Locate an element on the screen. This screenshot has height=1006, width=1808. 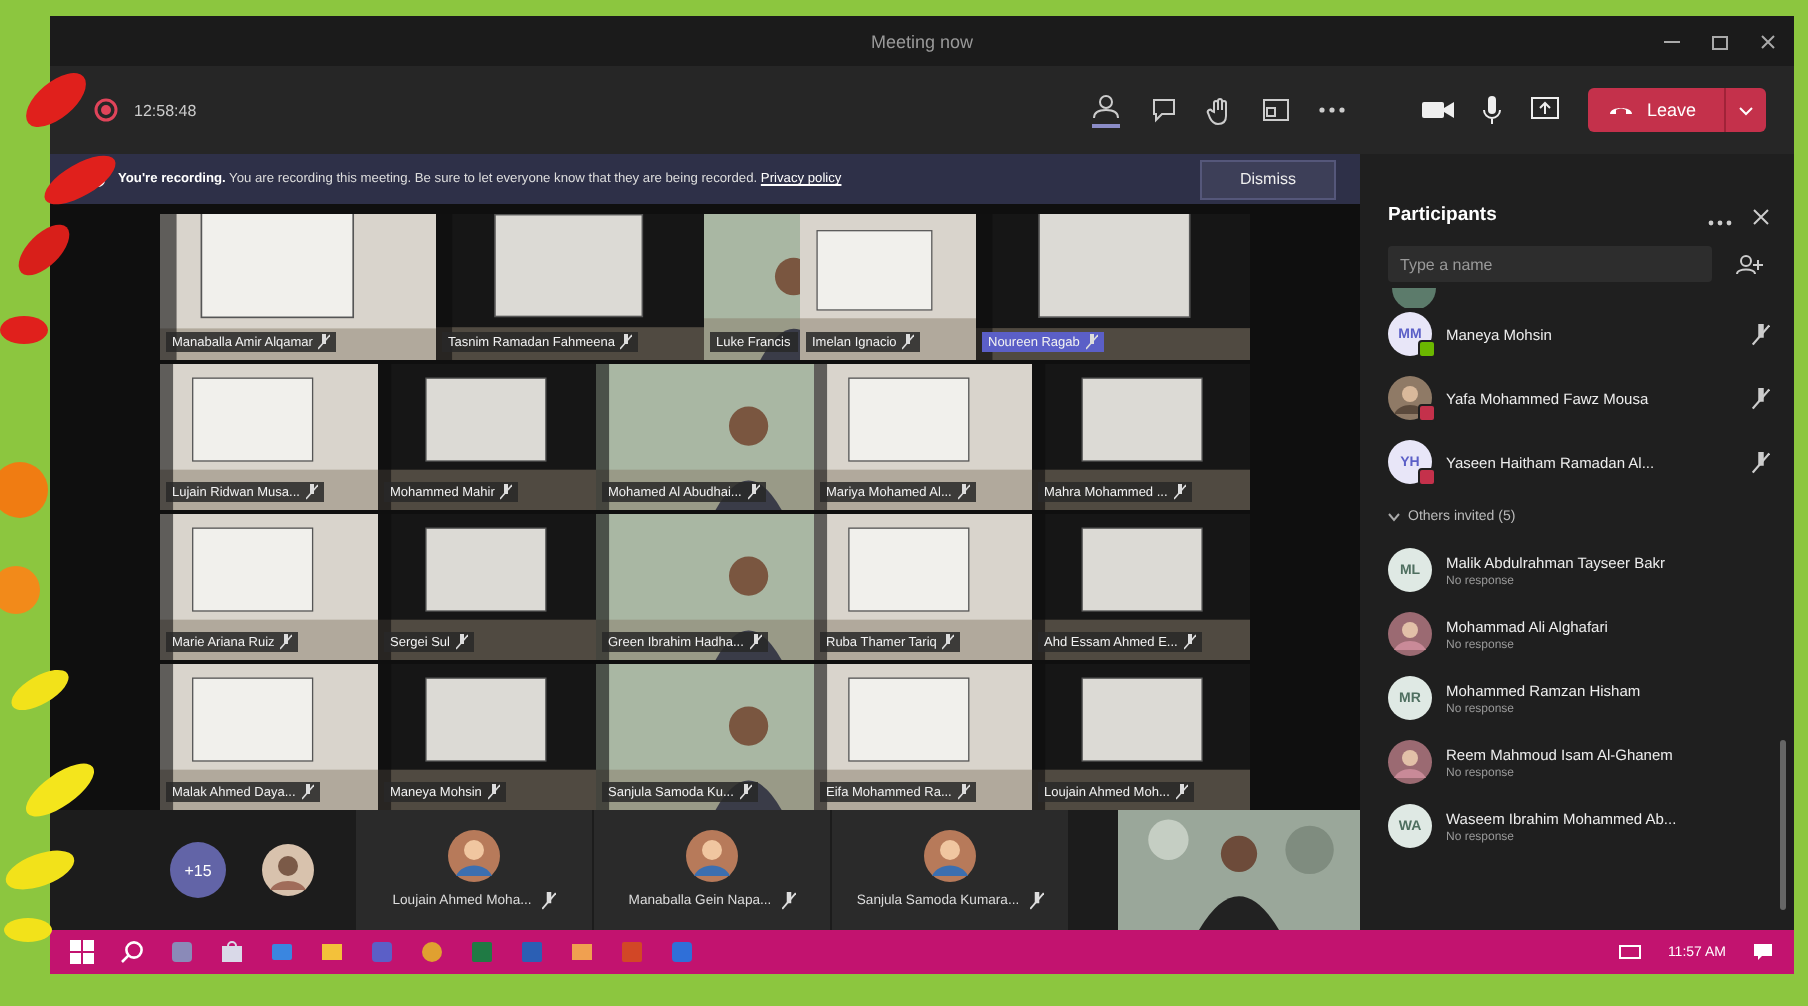
overflow-count: +15 is located at coordinates (198, 870).